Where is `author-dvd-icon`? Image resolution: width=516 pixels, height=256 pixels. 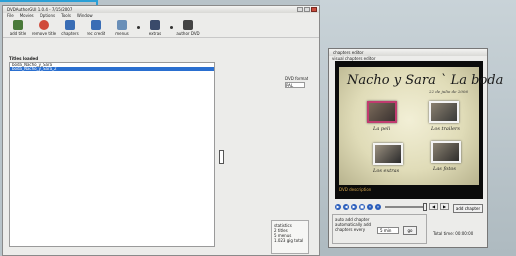
author-dvd-icon is located at coordinates (188, 25).